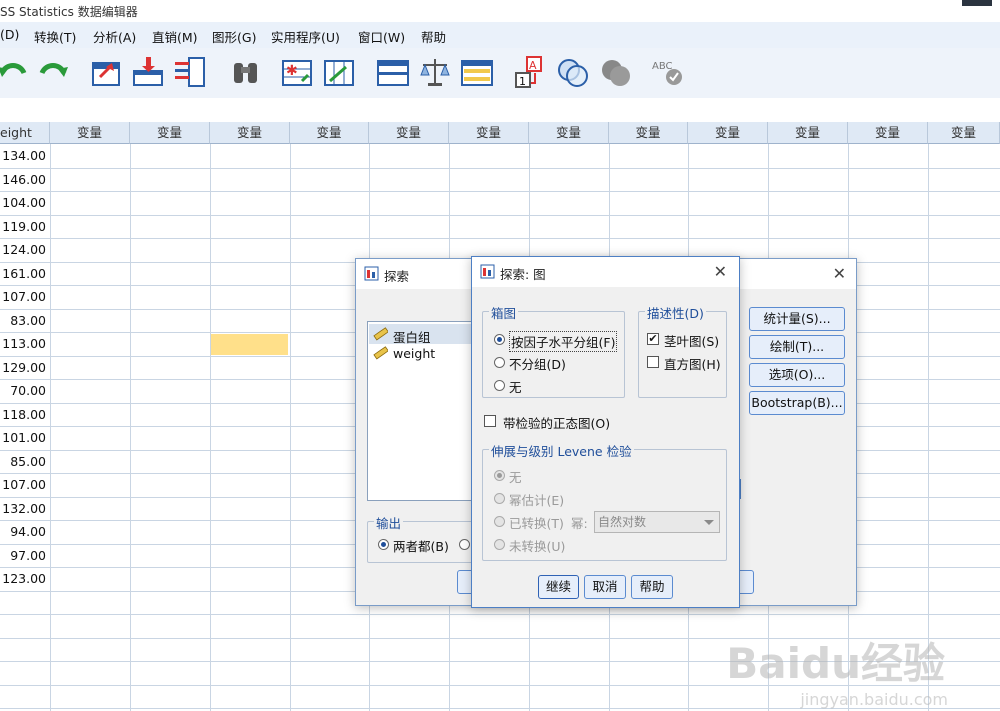 This screenshot has width=1000, height=711. What do you see at coordinates (414, 353) in the screenshot?
I see `list-item: weight` at bounding box center [414, 353].